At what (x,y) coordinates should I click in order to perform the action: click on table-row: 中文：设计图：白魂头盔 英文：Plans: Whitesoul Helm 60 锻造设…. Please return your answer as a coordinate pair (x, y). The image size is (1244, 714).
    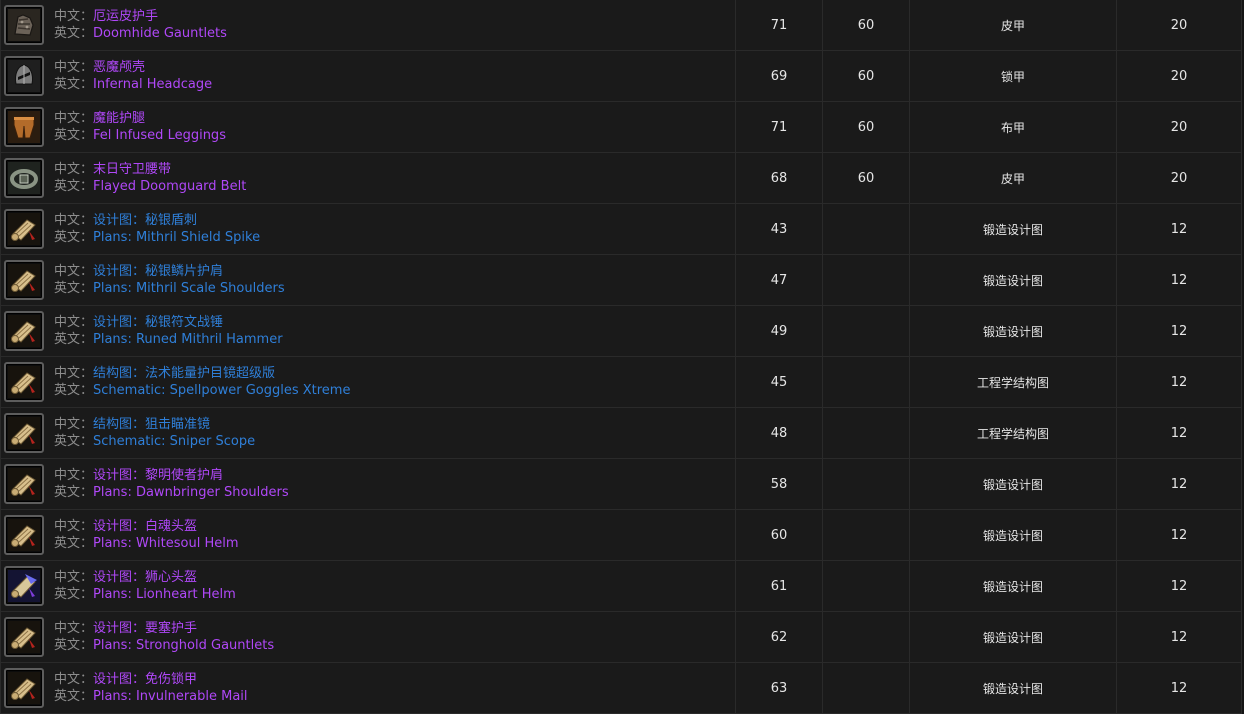
    Looking at the image, I should click on (621, 535).